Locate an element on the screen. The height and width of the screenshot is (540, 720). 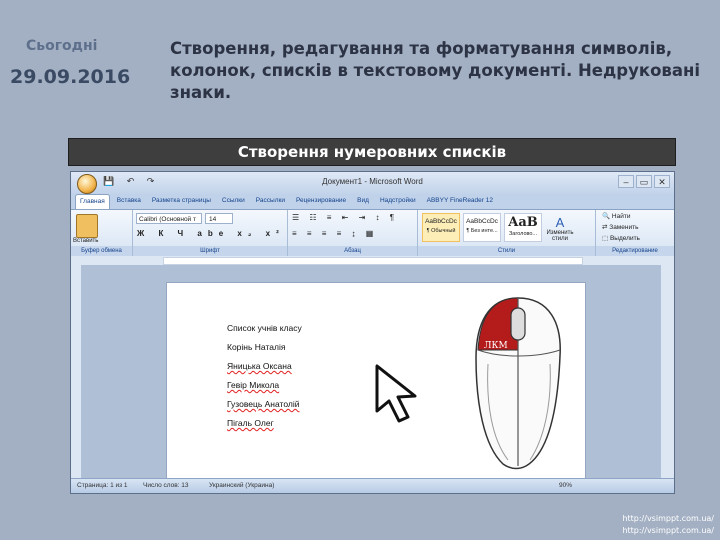
style-normal-name: ¶ Обычный is located at coordinates (441, 231).